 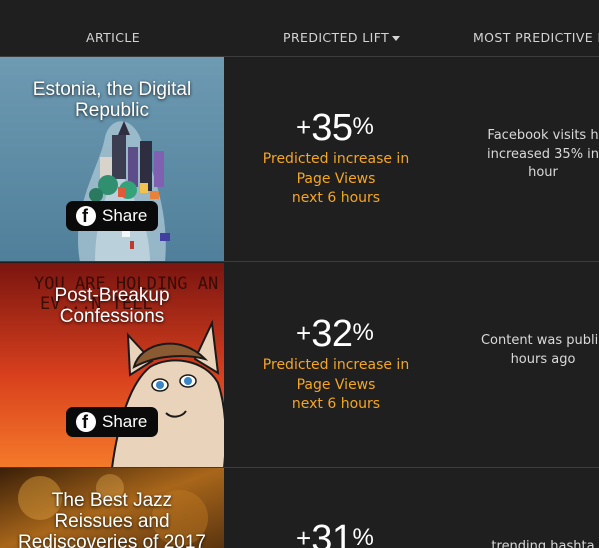 I want to click on article-title-line: The Best Jazz, so click(x=112, y=500).